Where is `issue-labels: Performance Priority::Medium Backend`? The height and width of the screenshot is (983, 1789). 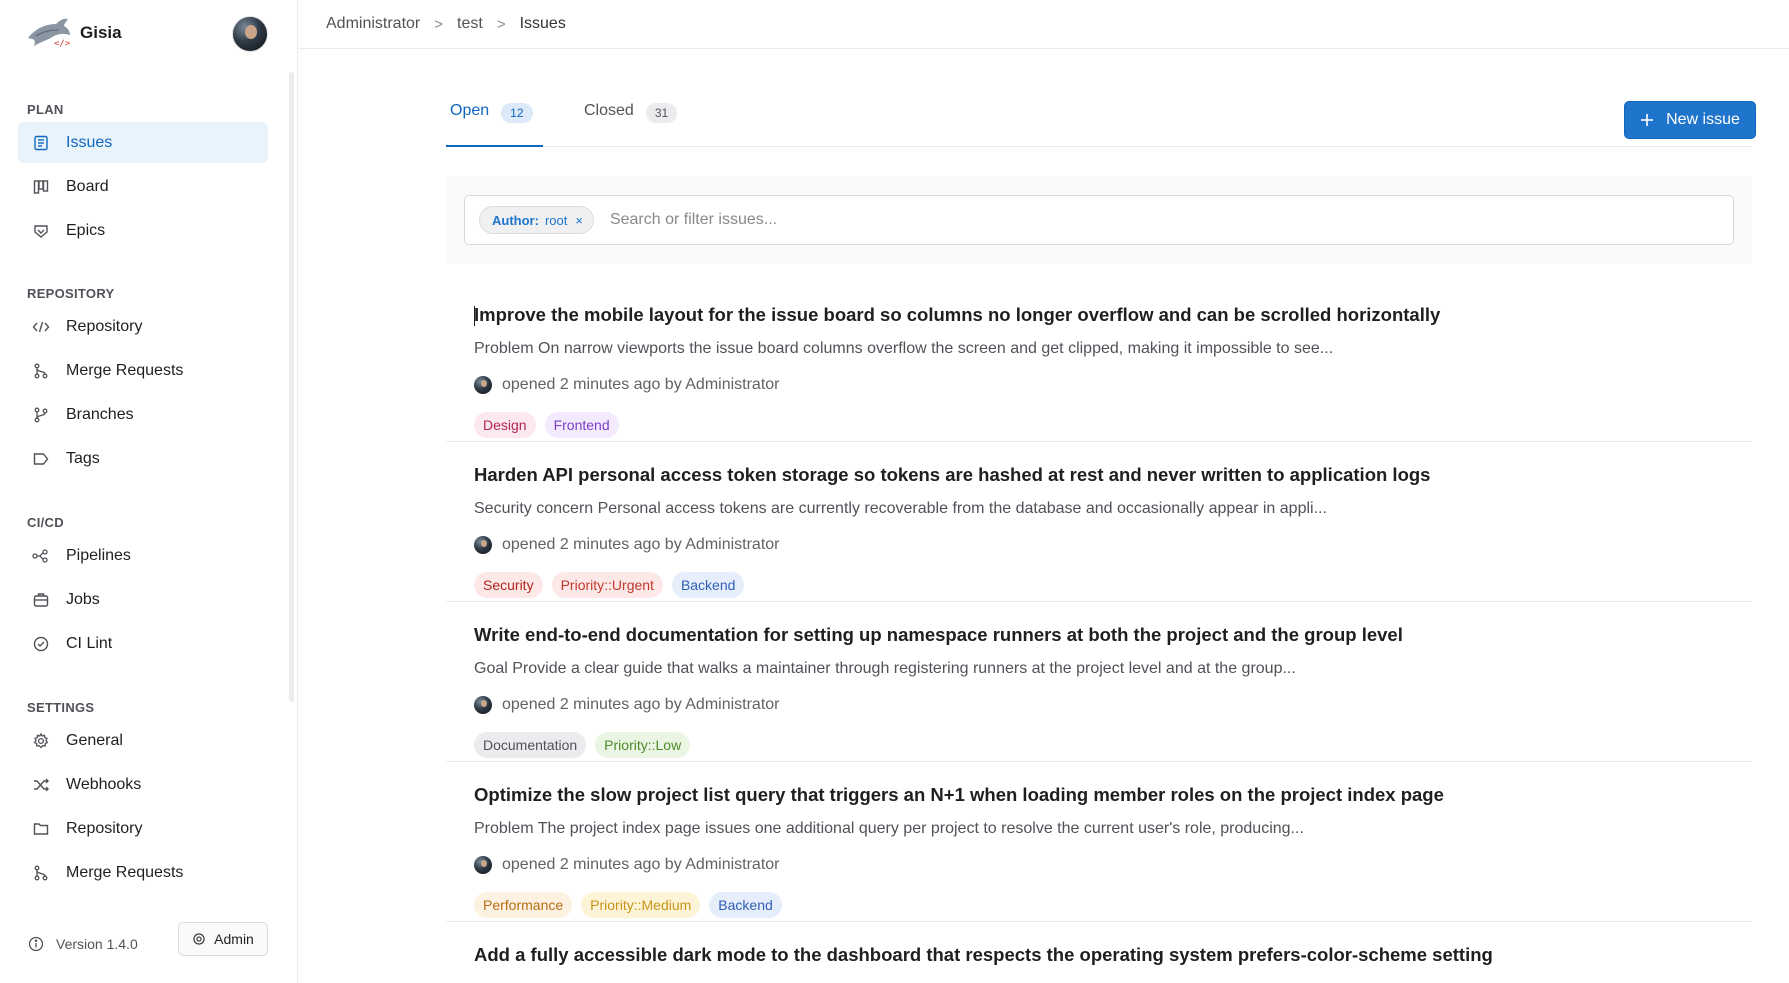 issue-labels: Performance Priority::Medium Backend is located at coordinates (632, 905).